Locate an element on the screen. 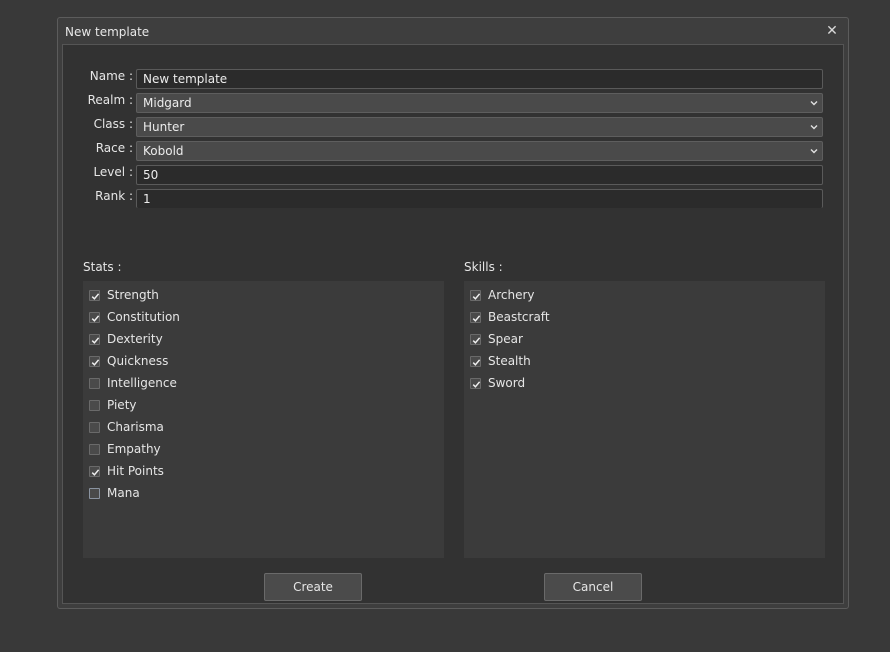 The width and height of the screenshot is (890, 652). checkbox-label: Hit Points is located at coordinates (135, 471).